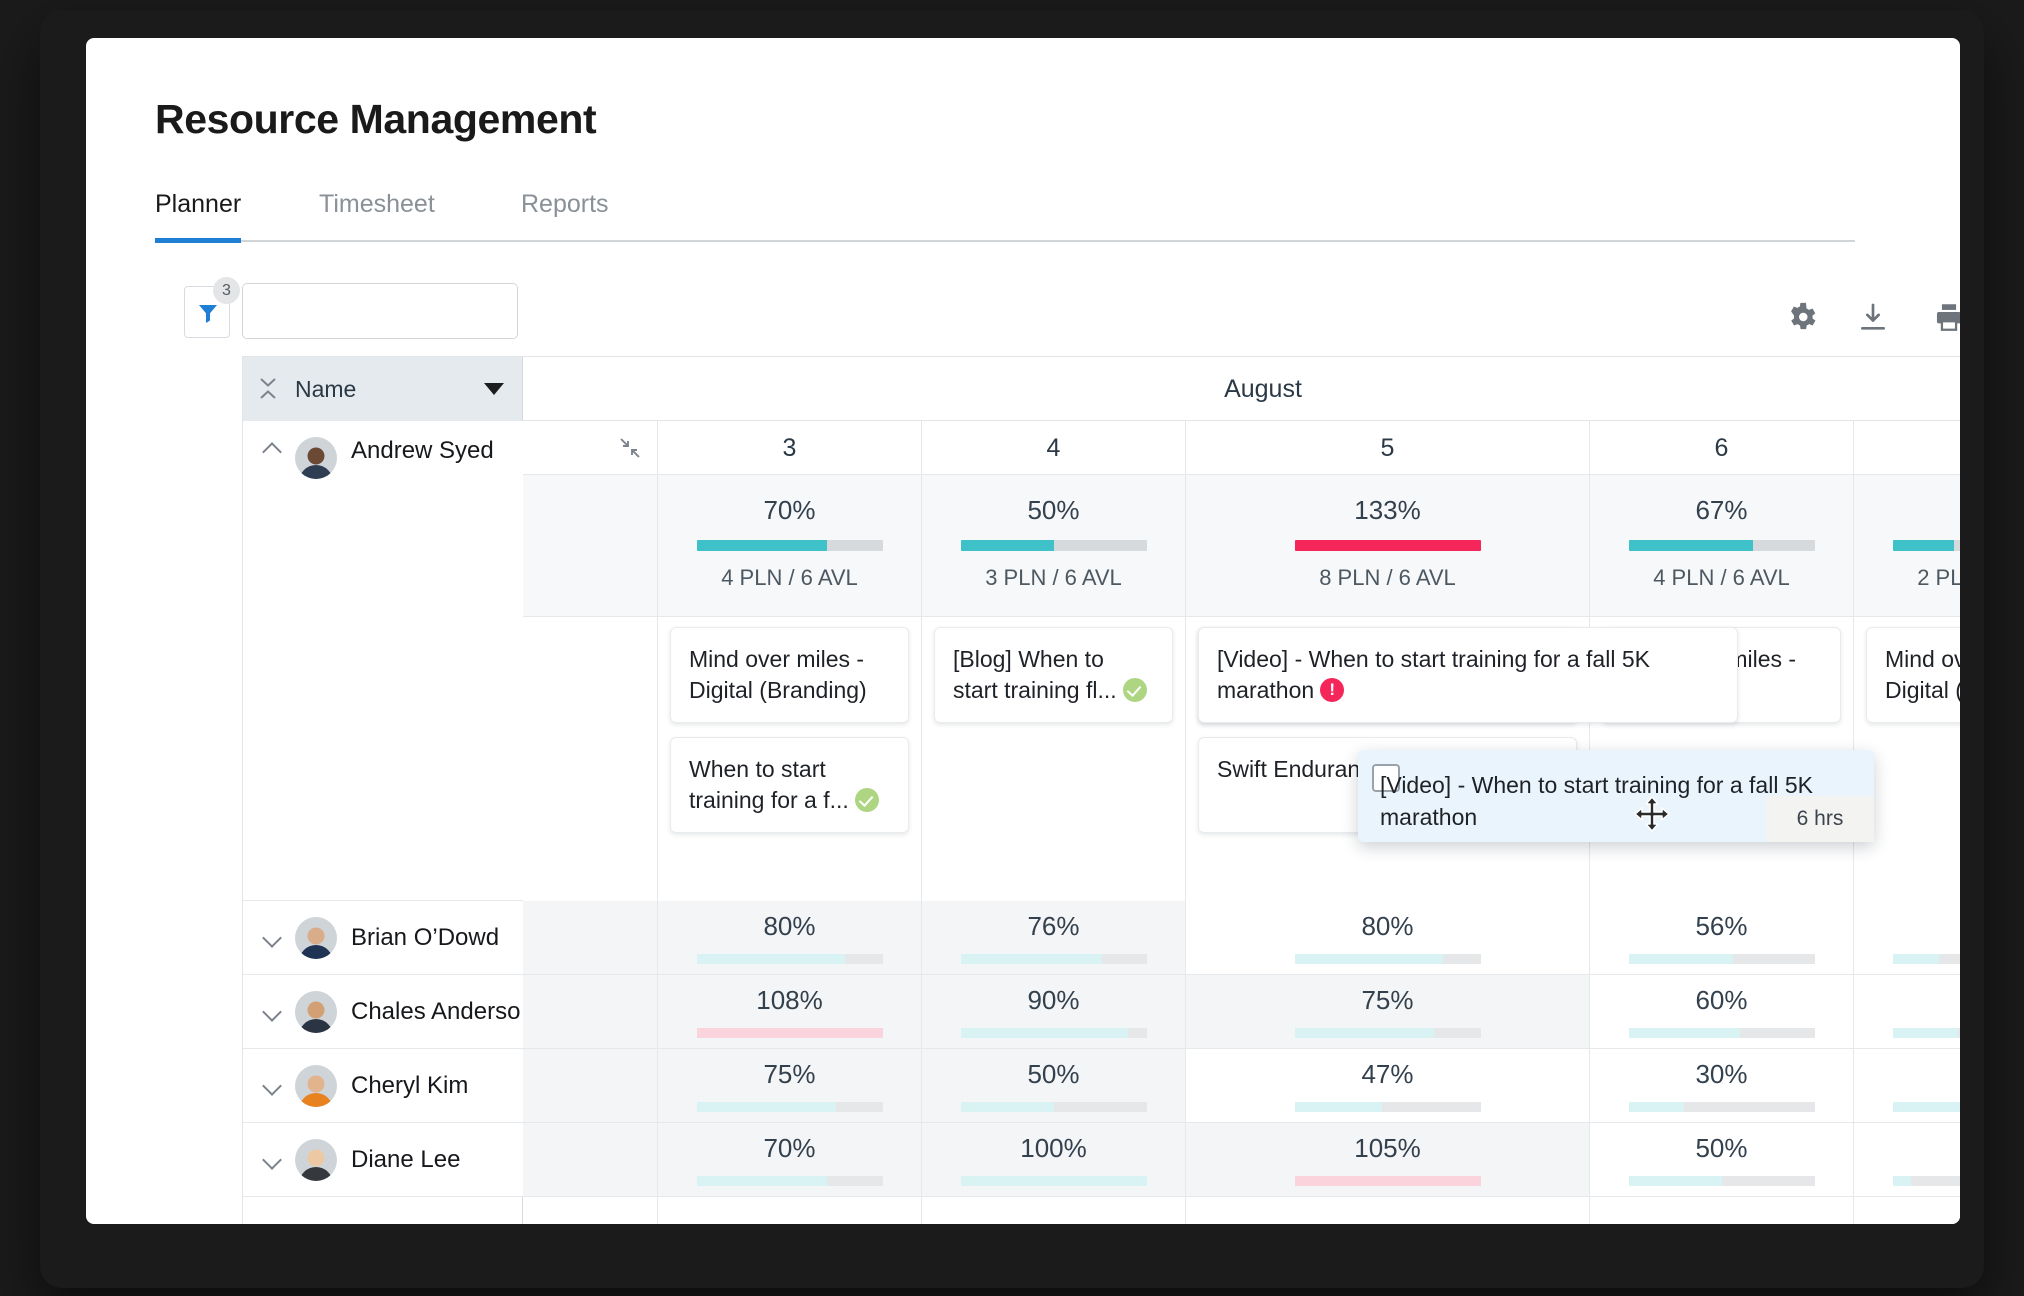  What do you see at coordinates (789, 577) in the screenshot?
I see `allocation-detail: 4 PLN / 6 AVL` at bounding box center [789, 577].